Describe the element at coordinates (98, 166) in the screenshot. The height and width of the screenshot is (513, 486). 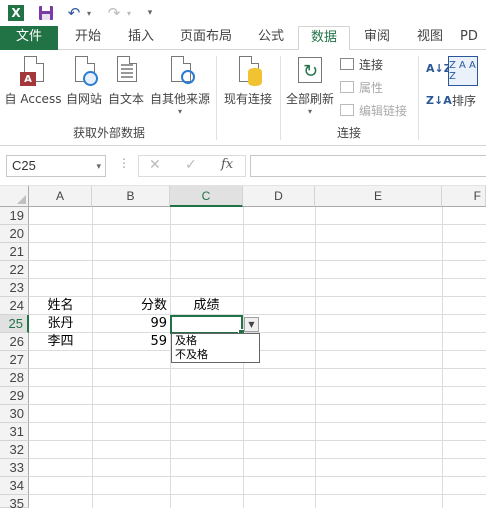
I see `chevron-down-icon: ▾` at that location.